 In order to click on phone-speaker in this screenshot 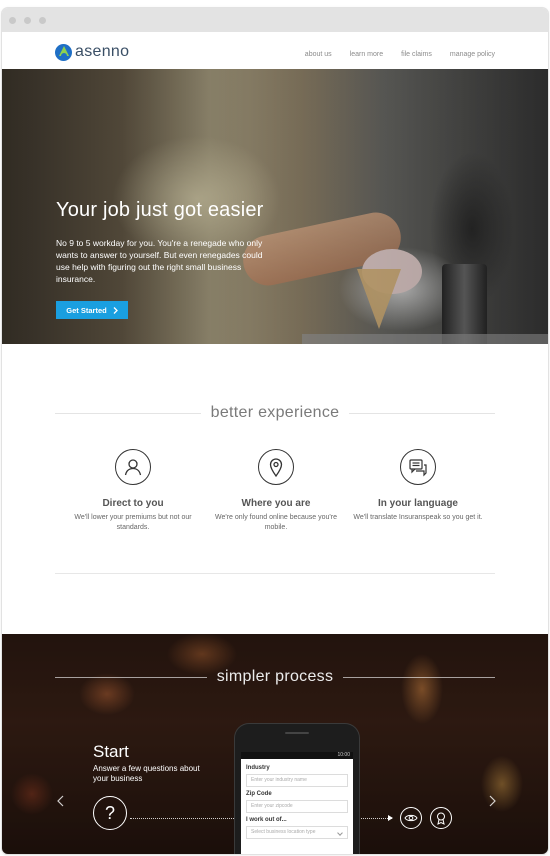, I will do `click(297, 733)`.